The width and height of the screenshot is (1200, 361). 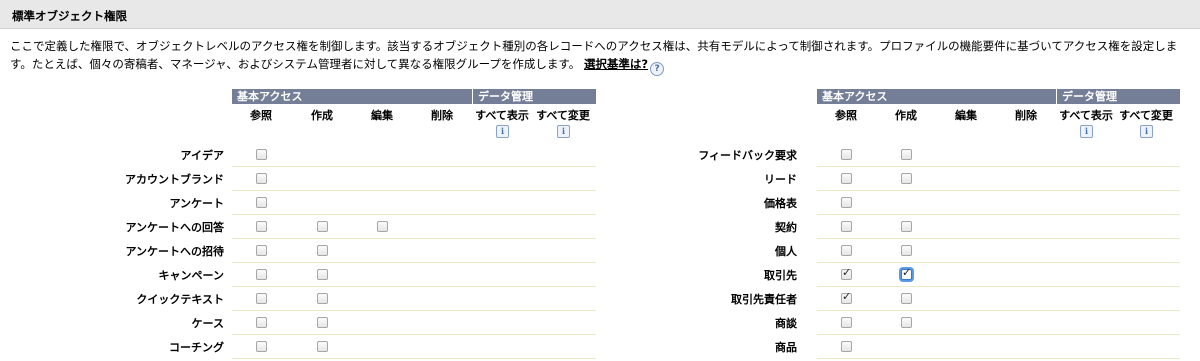 What do you see at coordinates (261, 115) in the screenshot?
I see `left-col-read: 参照` at bounding box center [261, 115].